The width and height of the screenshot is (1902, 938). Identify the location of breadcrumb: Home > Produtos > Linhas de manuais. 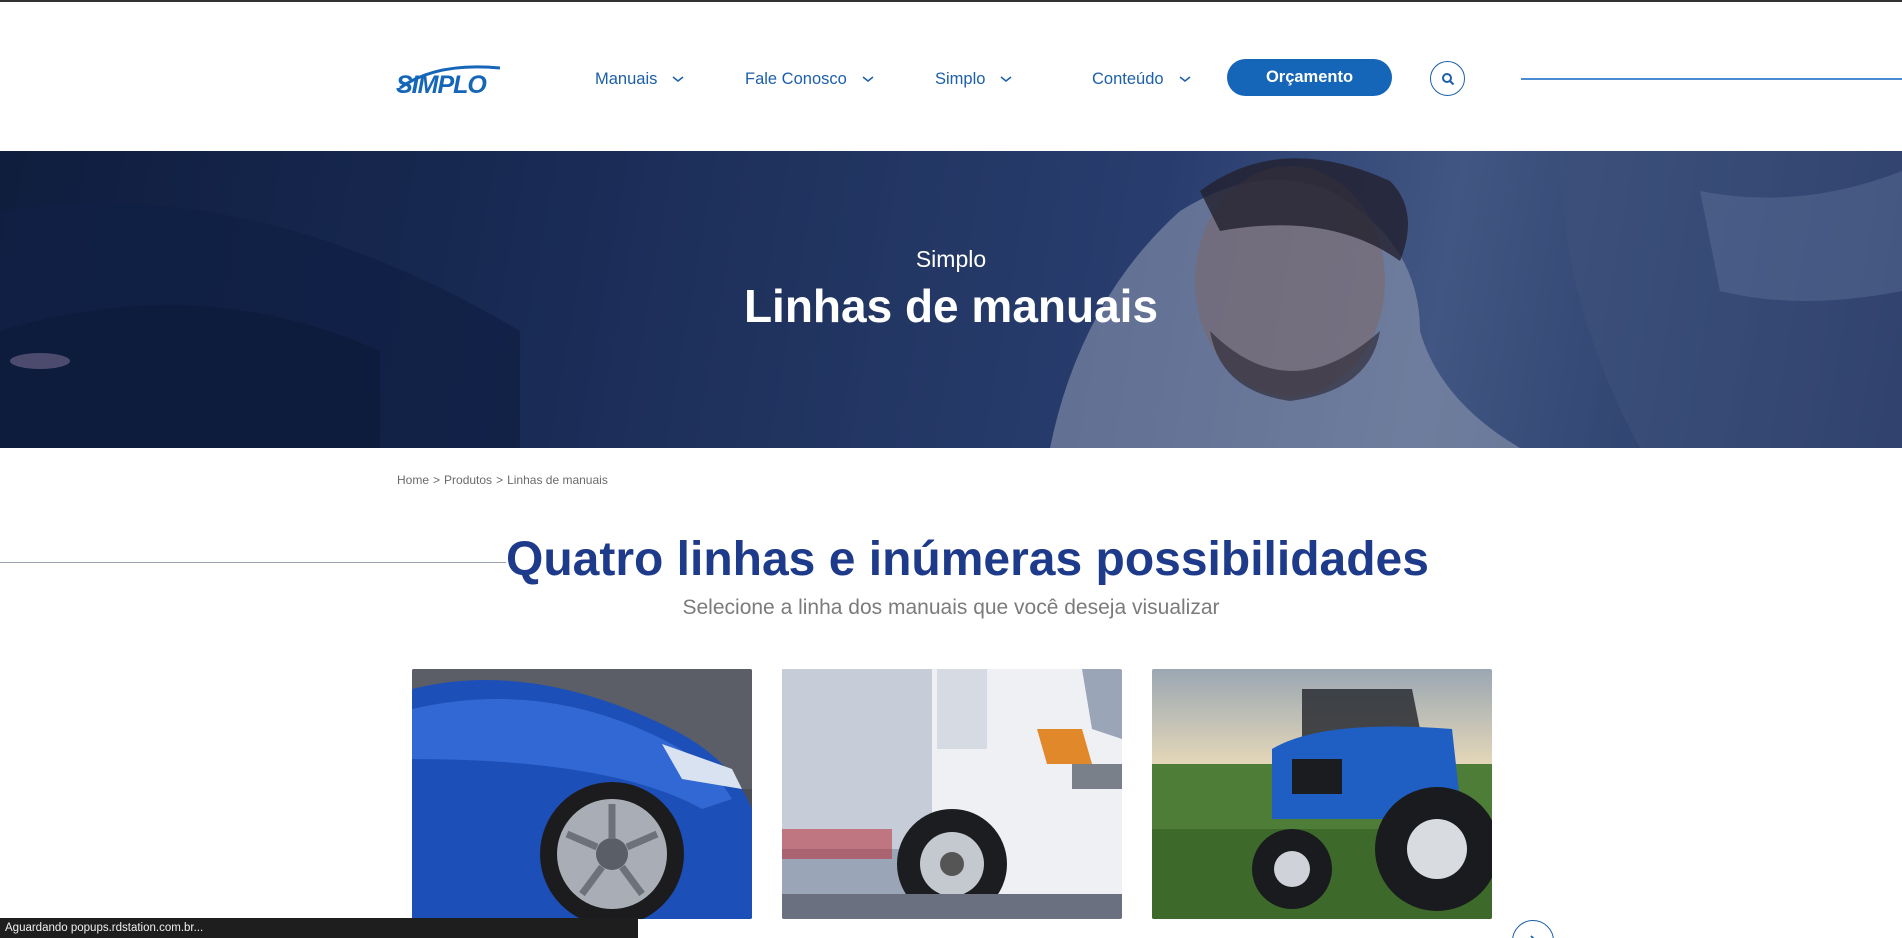
(502, 480).